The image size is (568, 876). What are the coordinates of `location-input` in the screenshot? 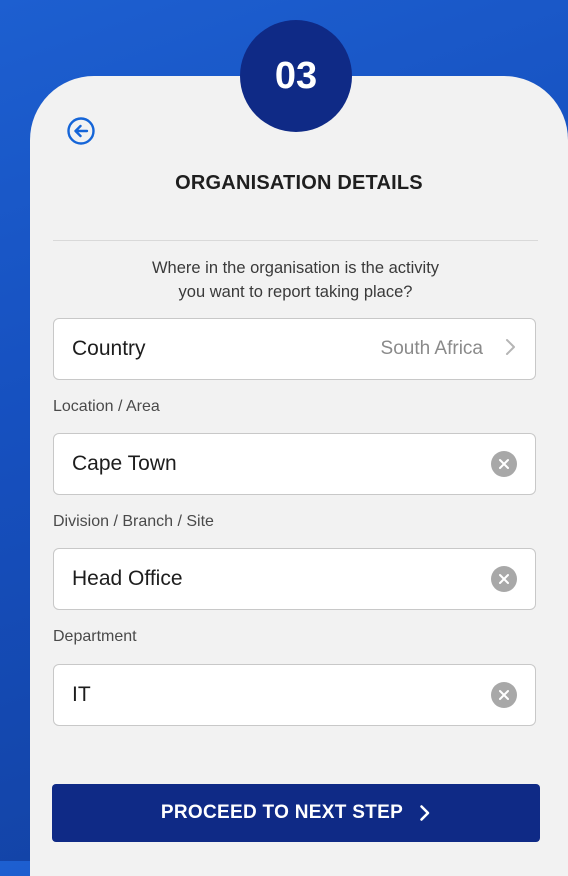 It's located at (281, 464).